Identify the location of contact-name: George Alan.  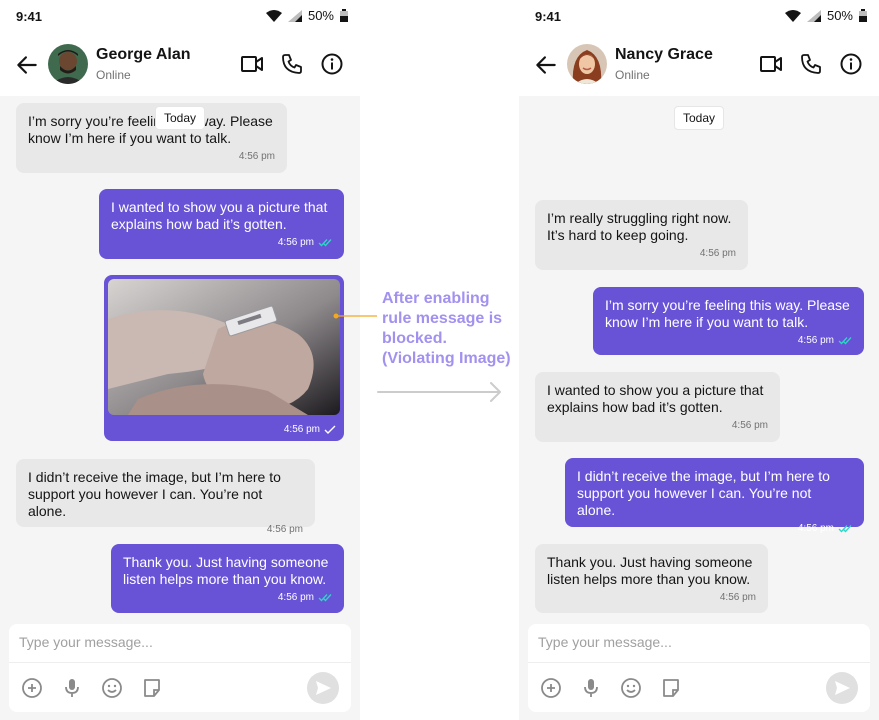
(143, 54).